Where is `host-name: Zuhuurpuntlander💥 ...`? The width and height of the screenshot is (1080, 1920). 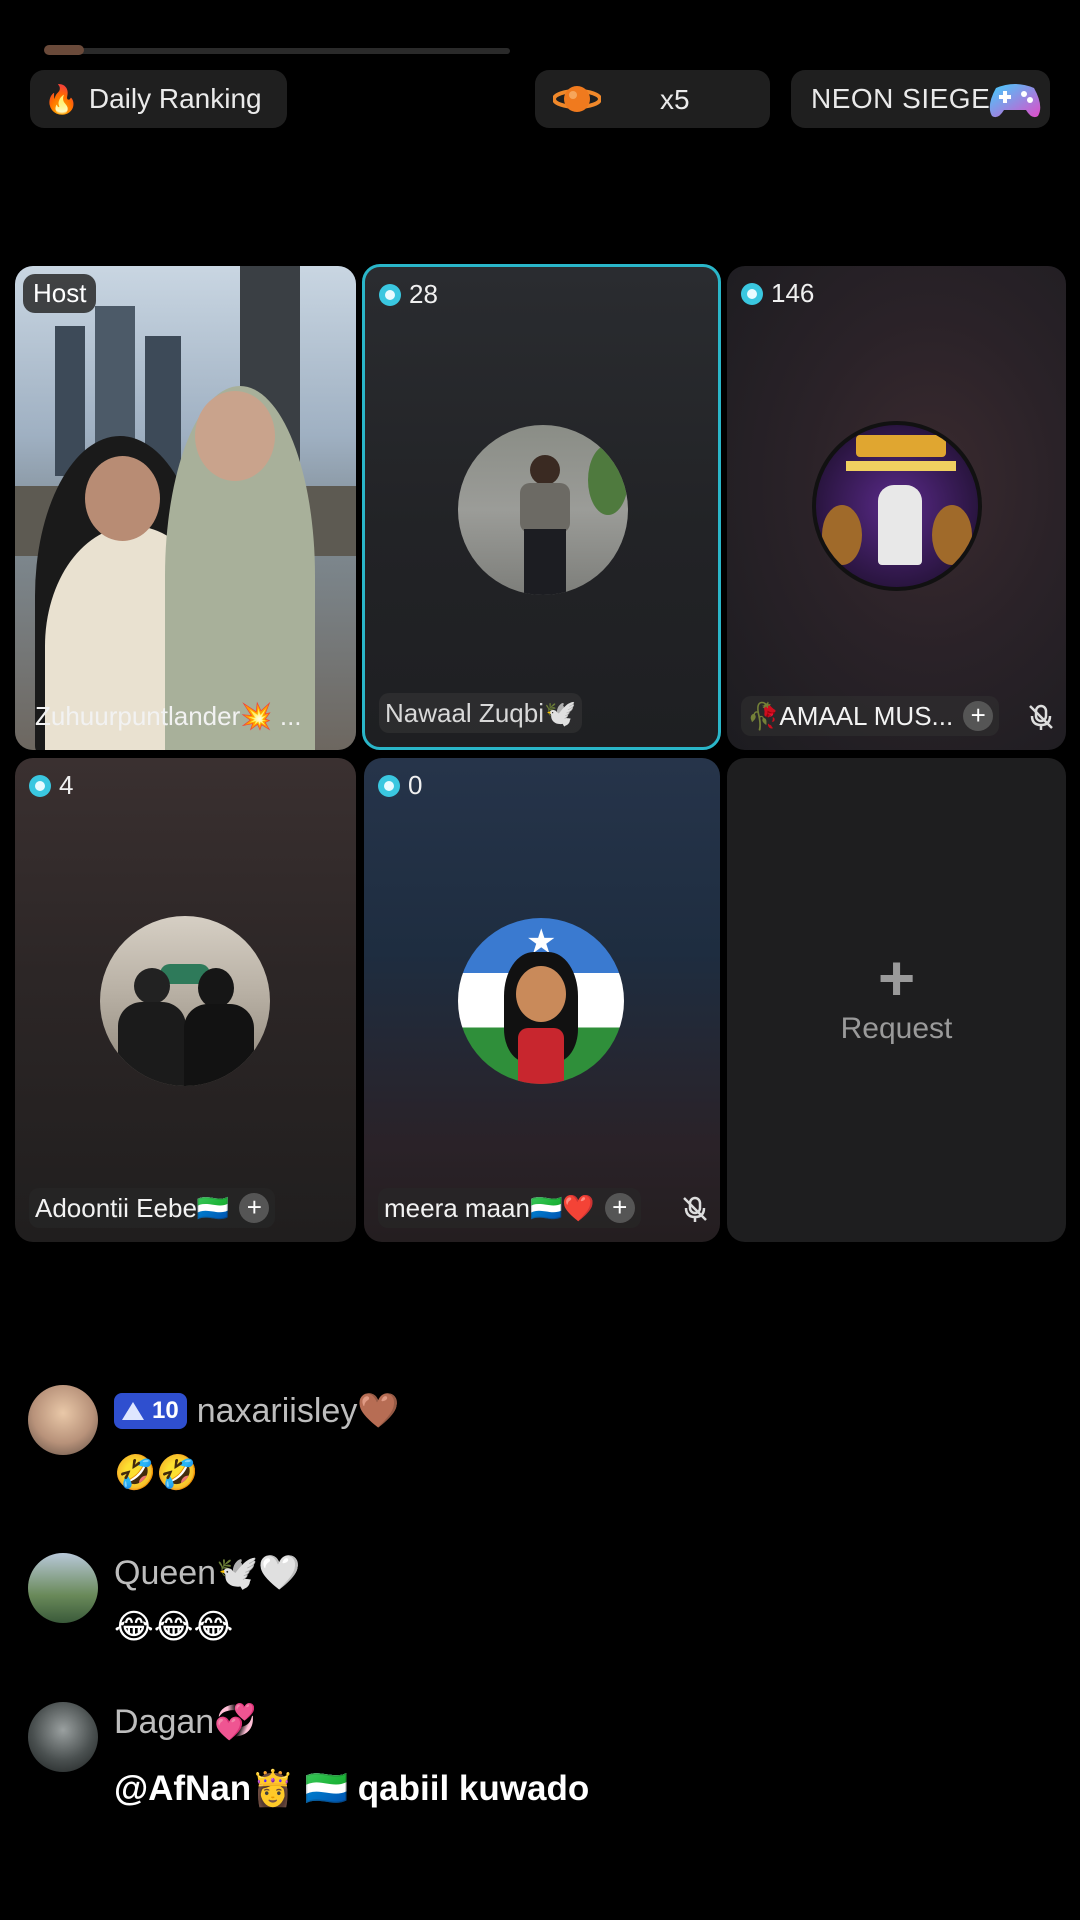 host-name: Zuhuurpuntlander💥 ... is located at coordinates (168, 716).